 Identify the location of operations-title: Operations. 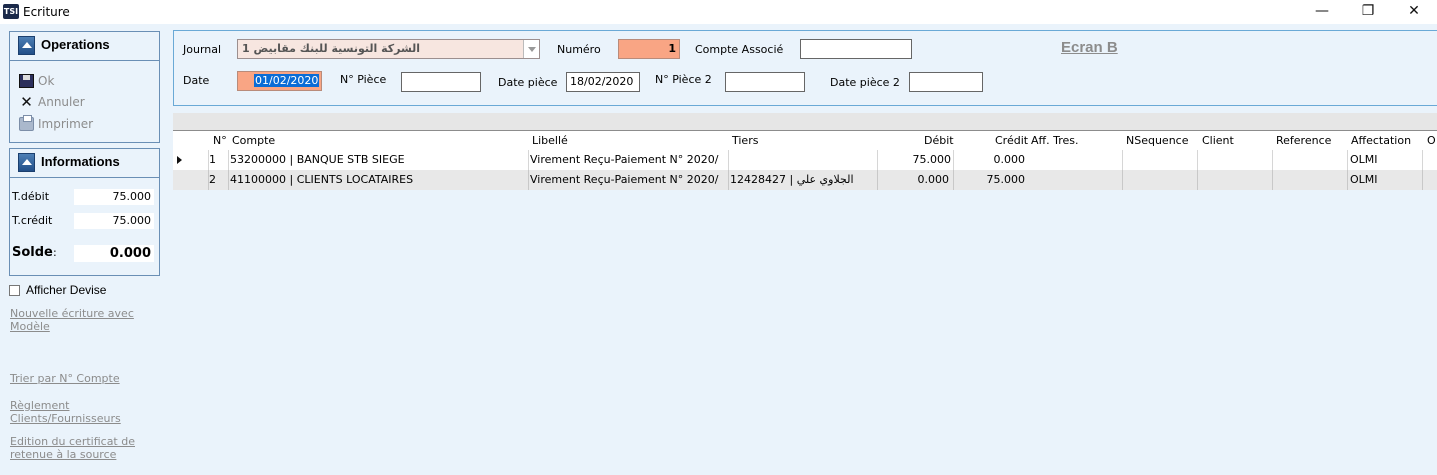
(75, 44).